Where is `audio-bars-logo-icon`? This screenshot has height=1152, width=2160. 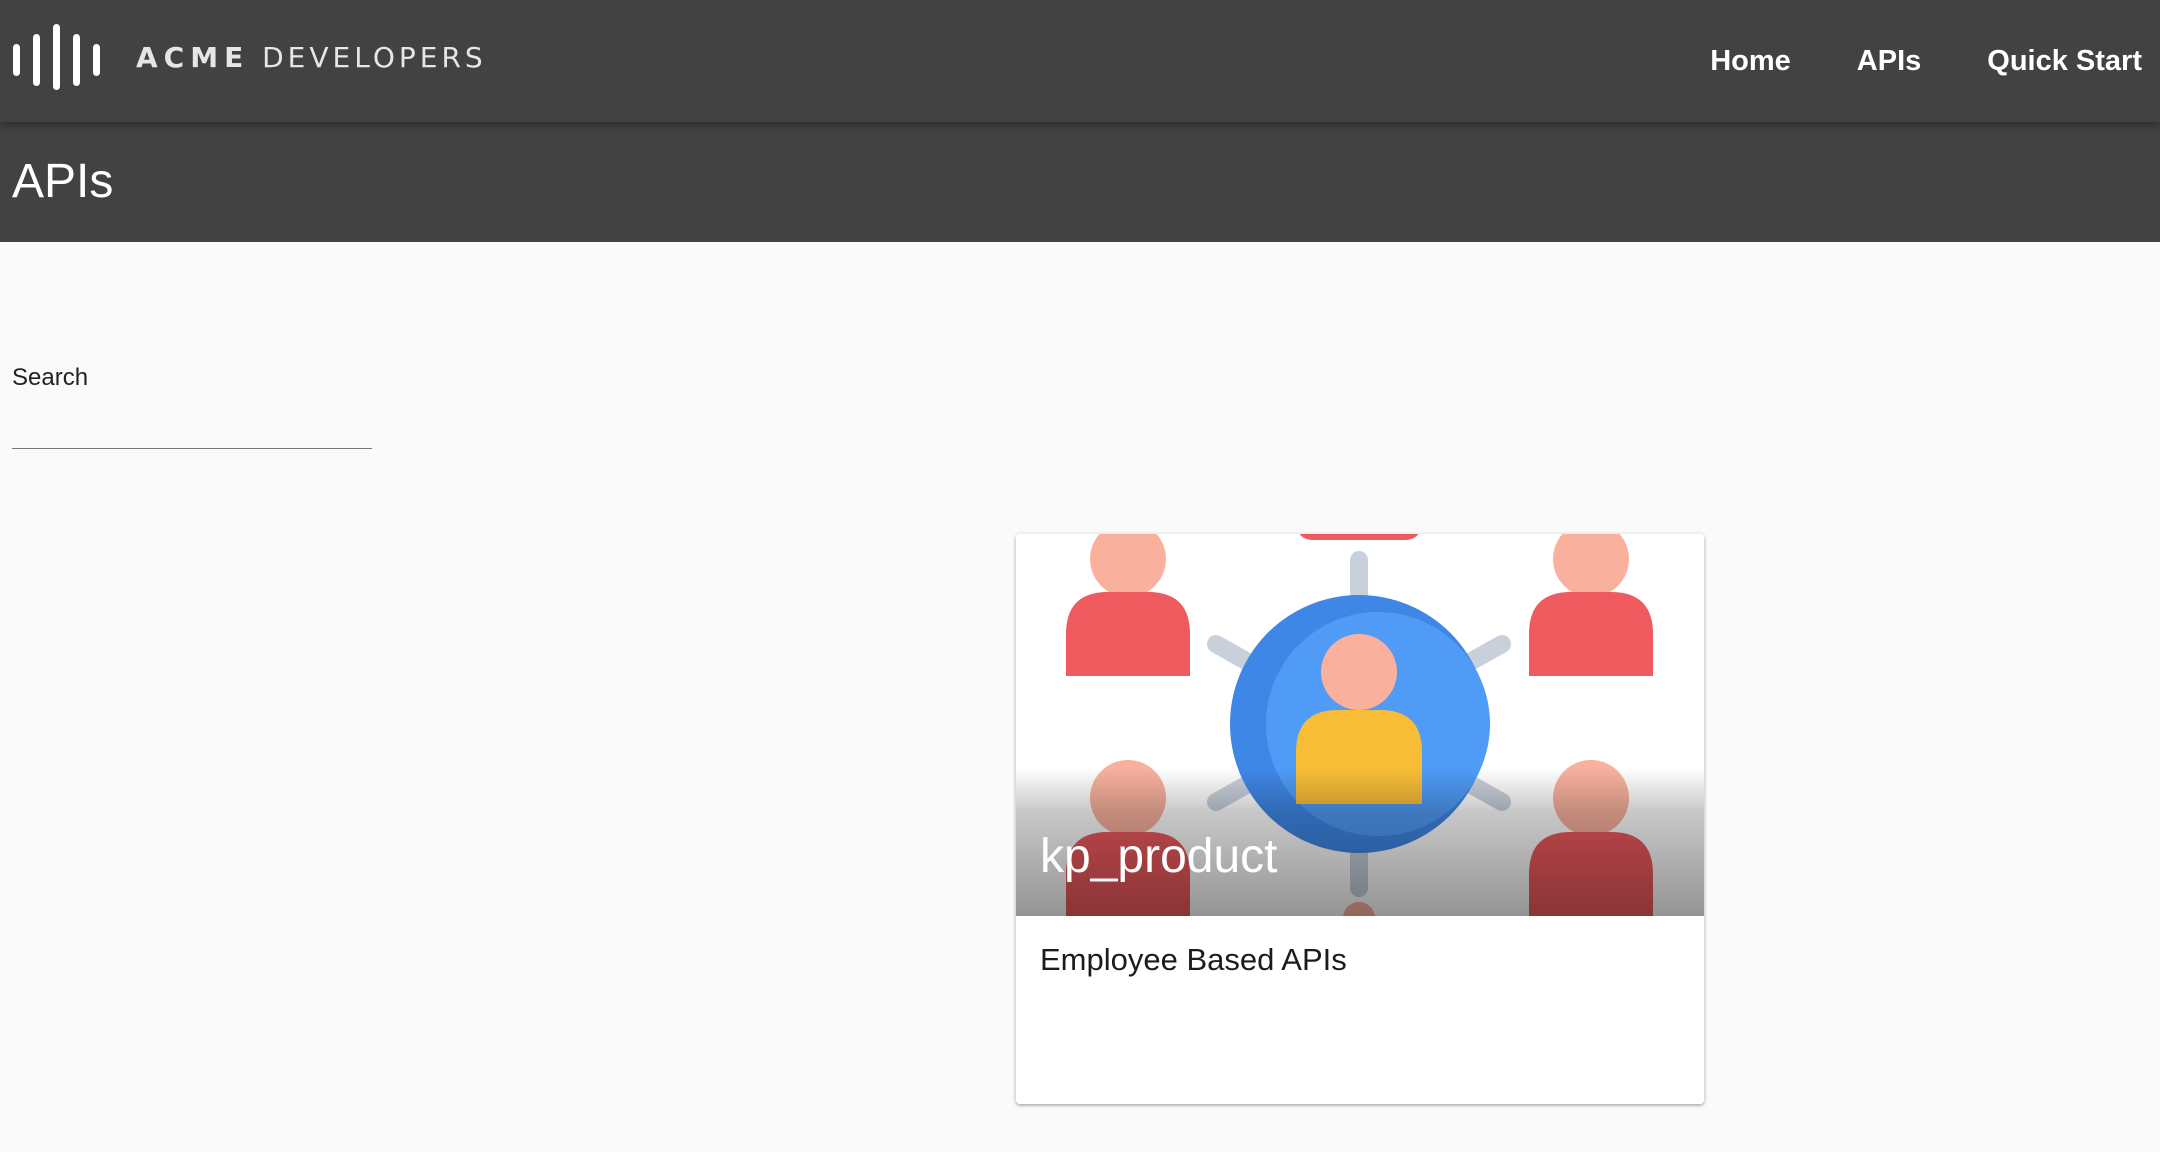 audio-bars-logo-icon is located at coordinates (56, 57).